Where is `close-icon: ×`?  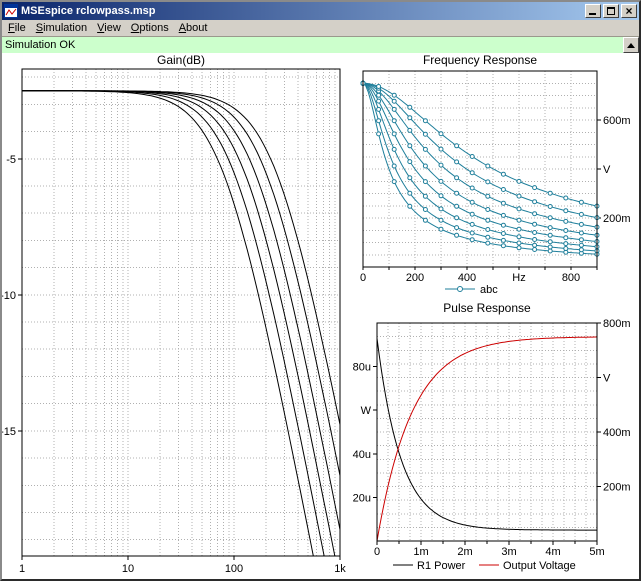 close-icon: × is located at coordinates (629, 11).